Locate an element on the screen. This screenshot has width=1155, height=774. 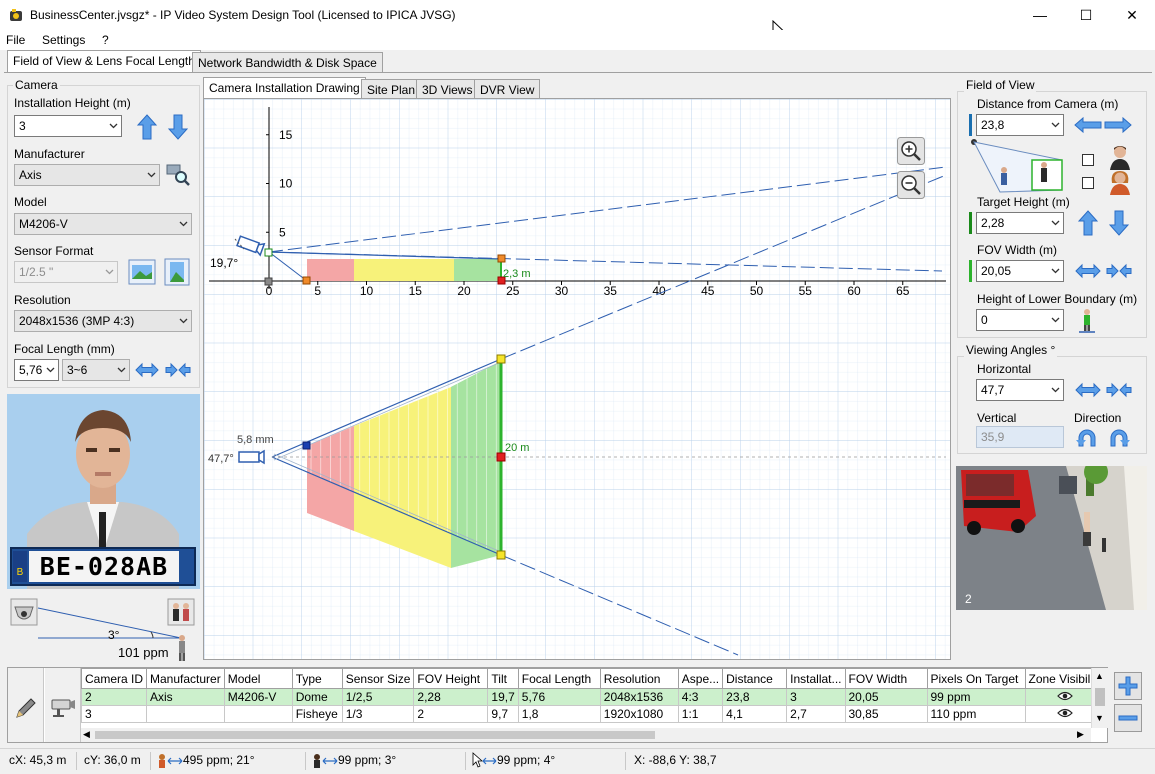
horizontal-angle-combo: 47,7 is located at coordinates (1020, 390).